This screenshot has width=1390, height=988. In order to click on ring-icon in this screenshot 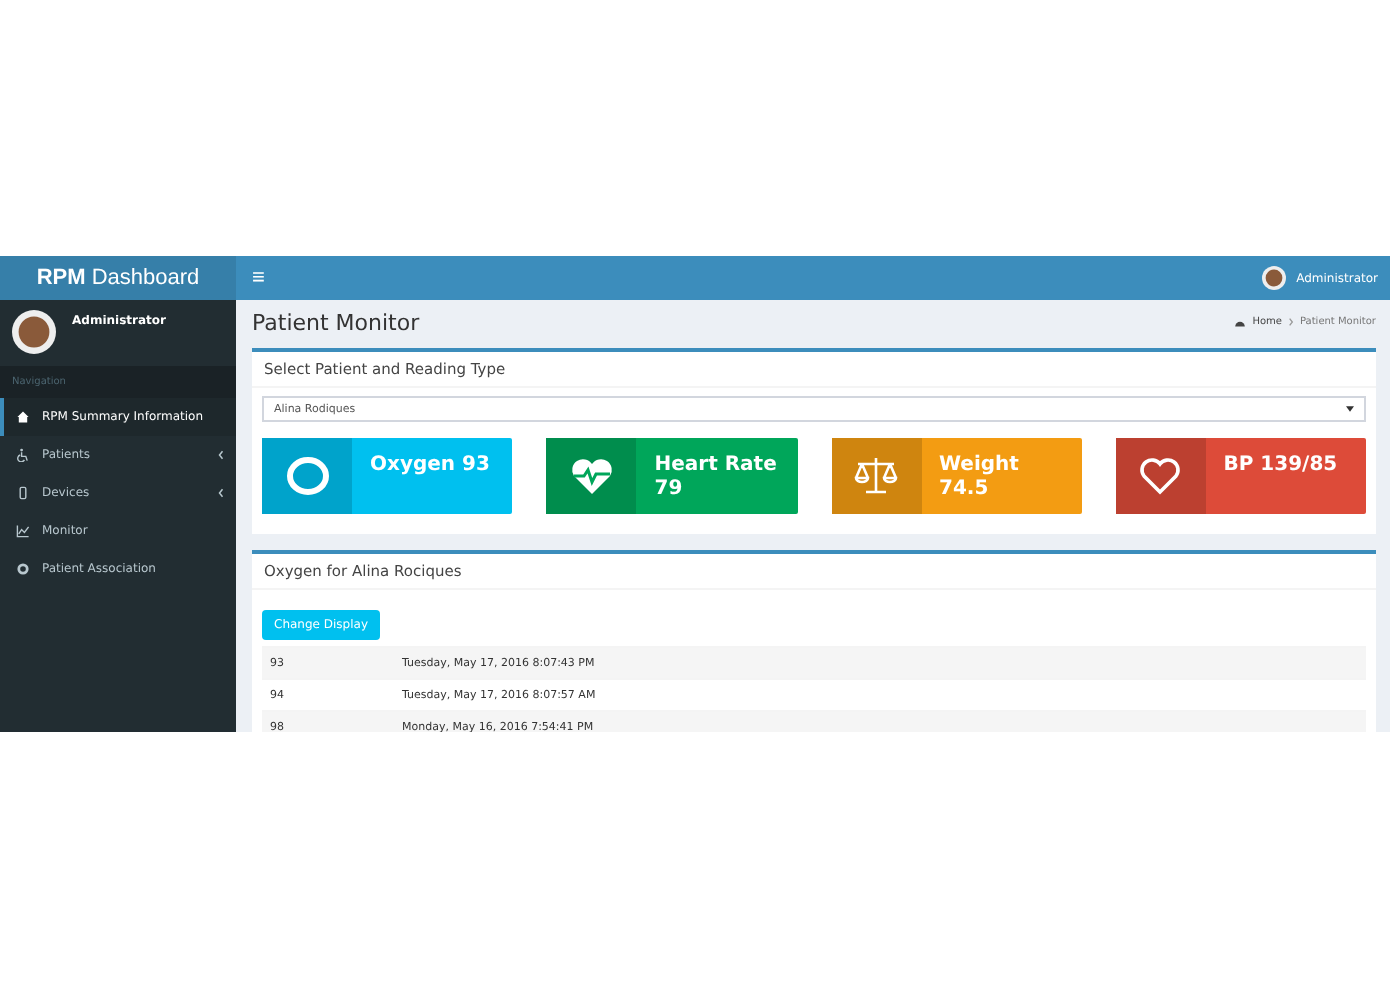, I will do `click(307, 476)`.